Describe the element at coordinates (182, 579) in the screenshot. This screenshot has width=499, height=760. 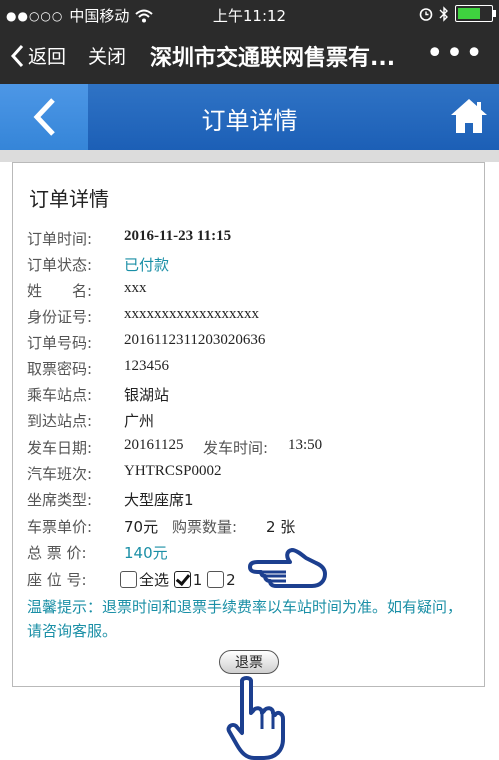
I see `seat-1-checkbox` at that location.